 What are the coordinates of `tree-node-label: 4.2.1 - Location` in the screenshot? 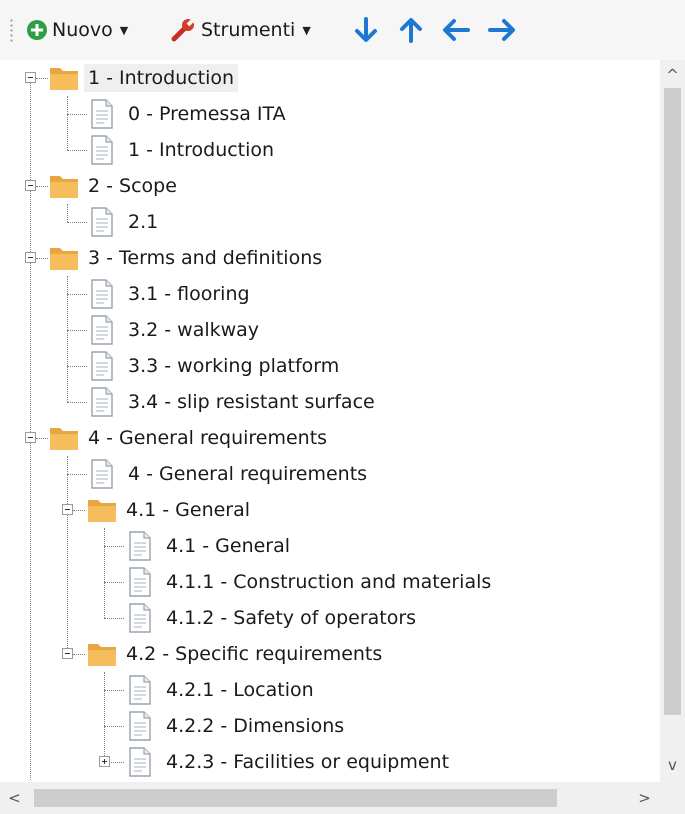 It's located at (240, 690).